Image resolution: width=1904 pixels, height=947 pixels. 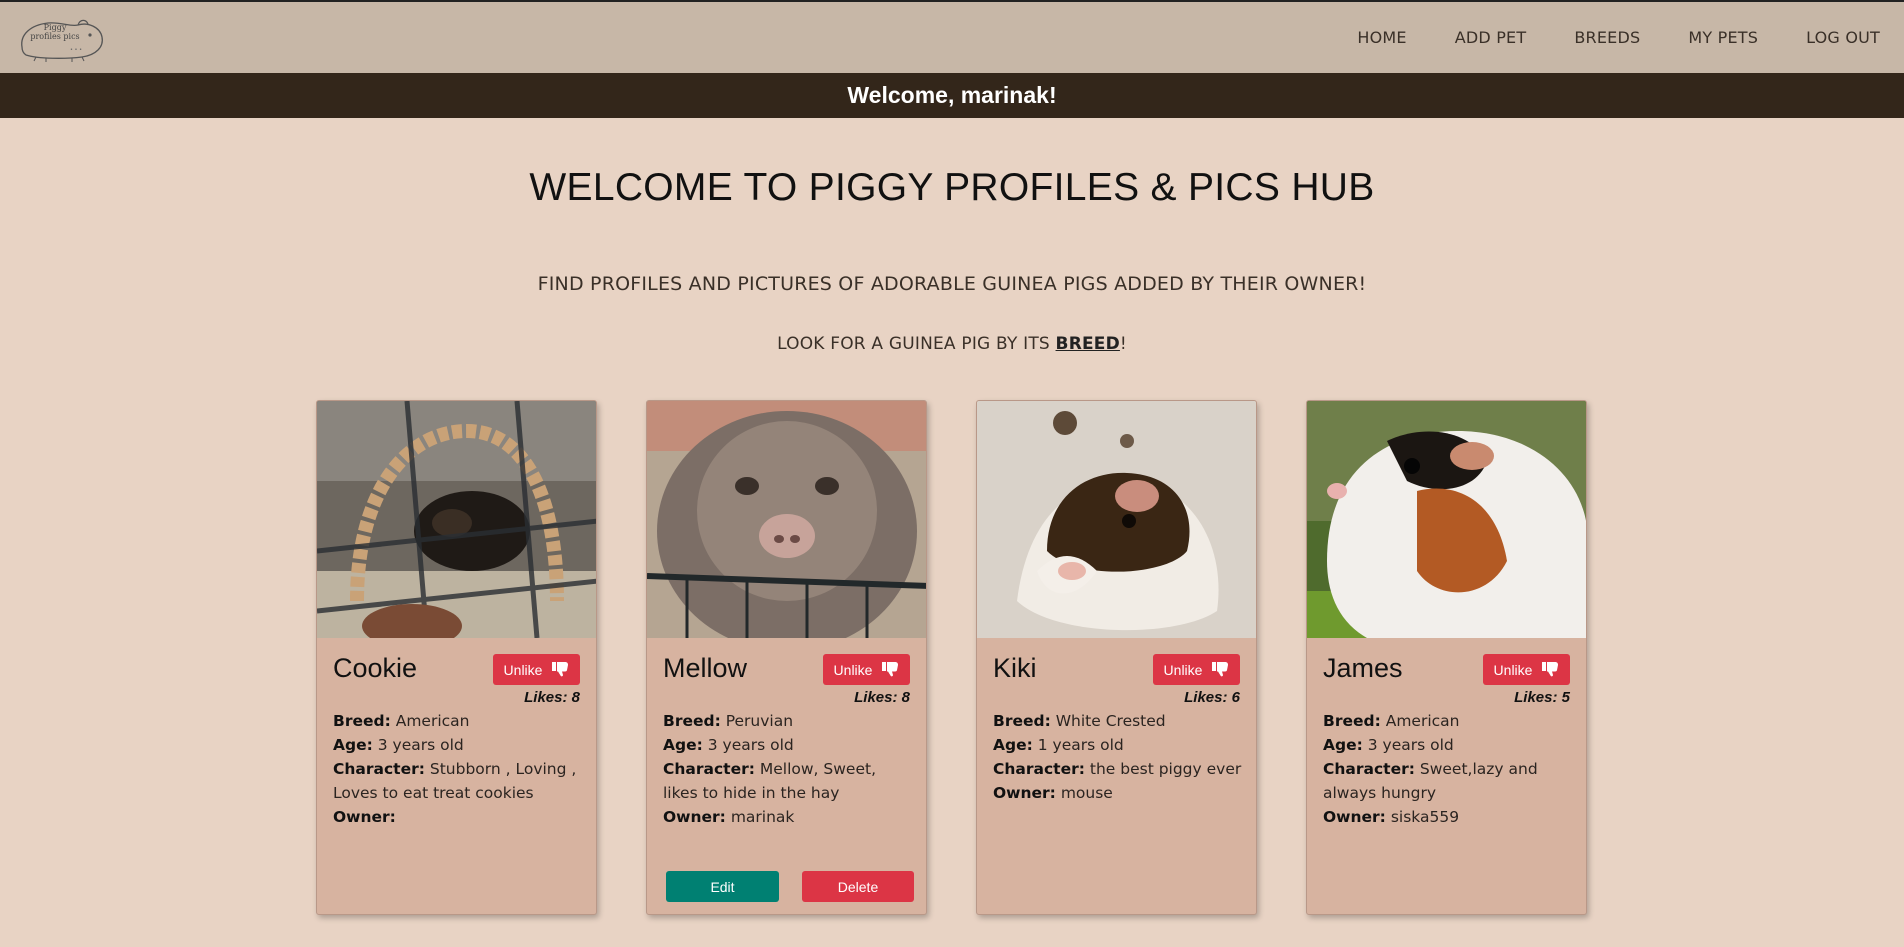 I want to click on age-value: 1 years old, so click(x=1080, y=745).